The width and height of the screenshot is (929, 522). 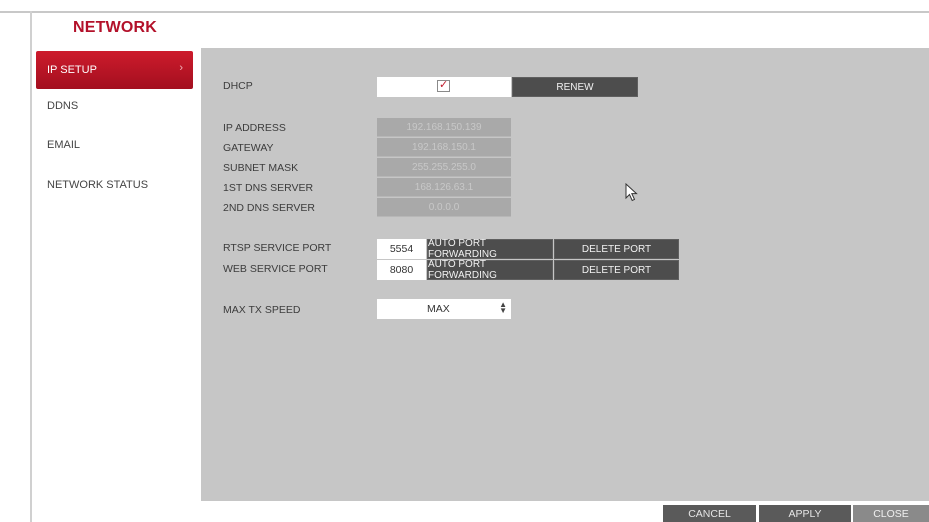 I want to click on web-port-label: WEB SERVICE PORT, so click(x=275, y=269).